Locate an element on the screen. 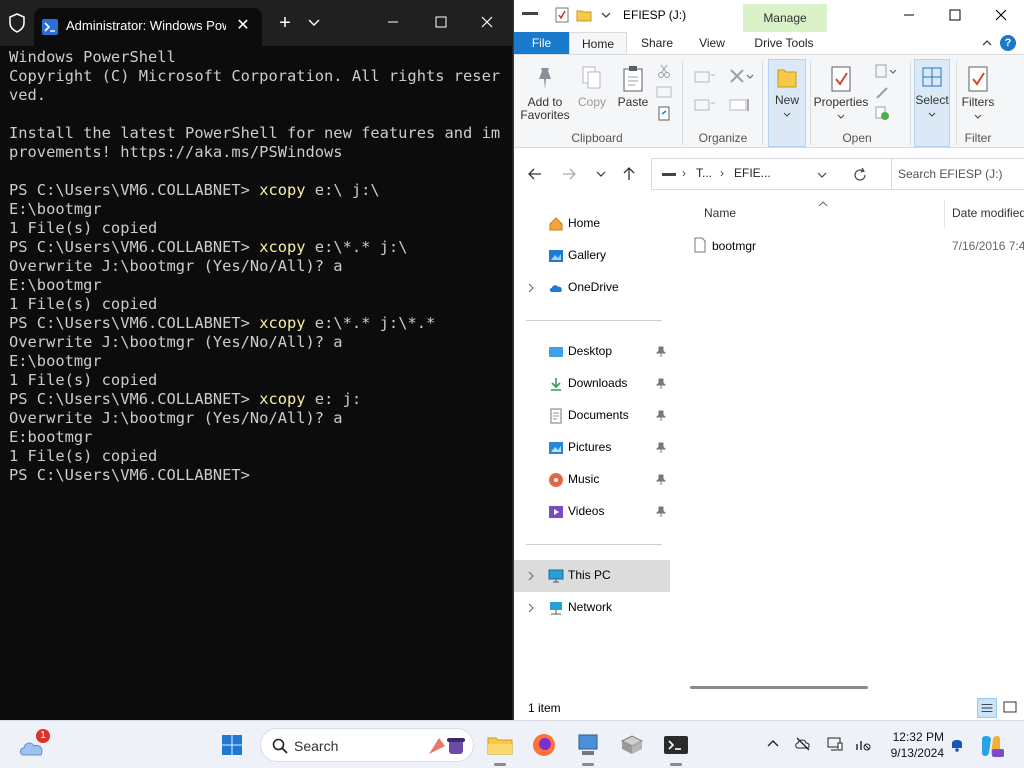 The height and width of the screenshot is (768, 1024). terminal-titlebar: Administrator: Windows PowerShell ✕ + is located at coordinates (256, 23).